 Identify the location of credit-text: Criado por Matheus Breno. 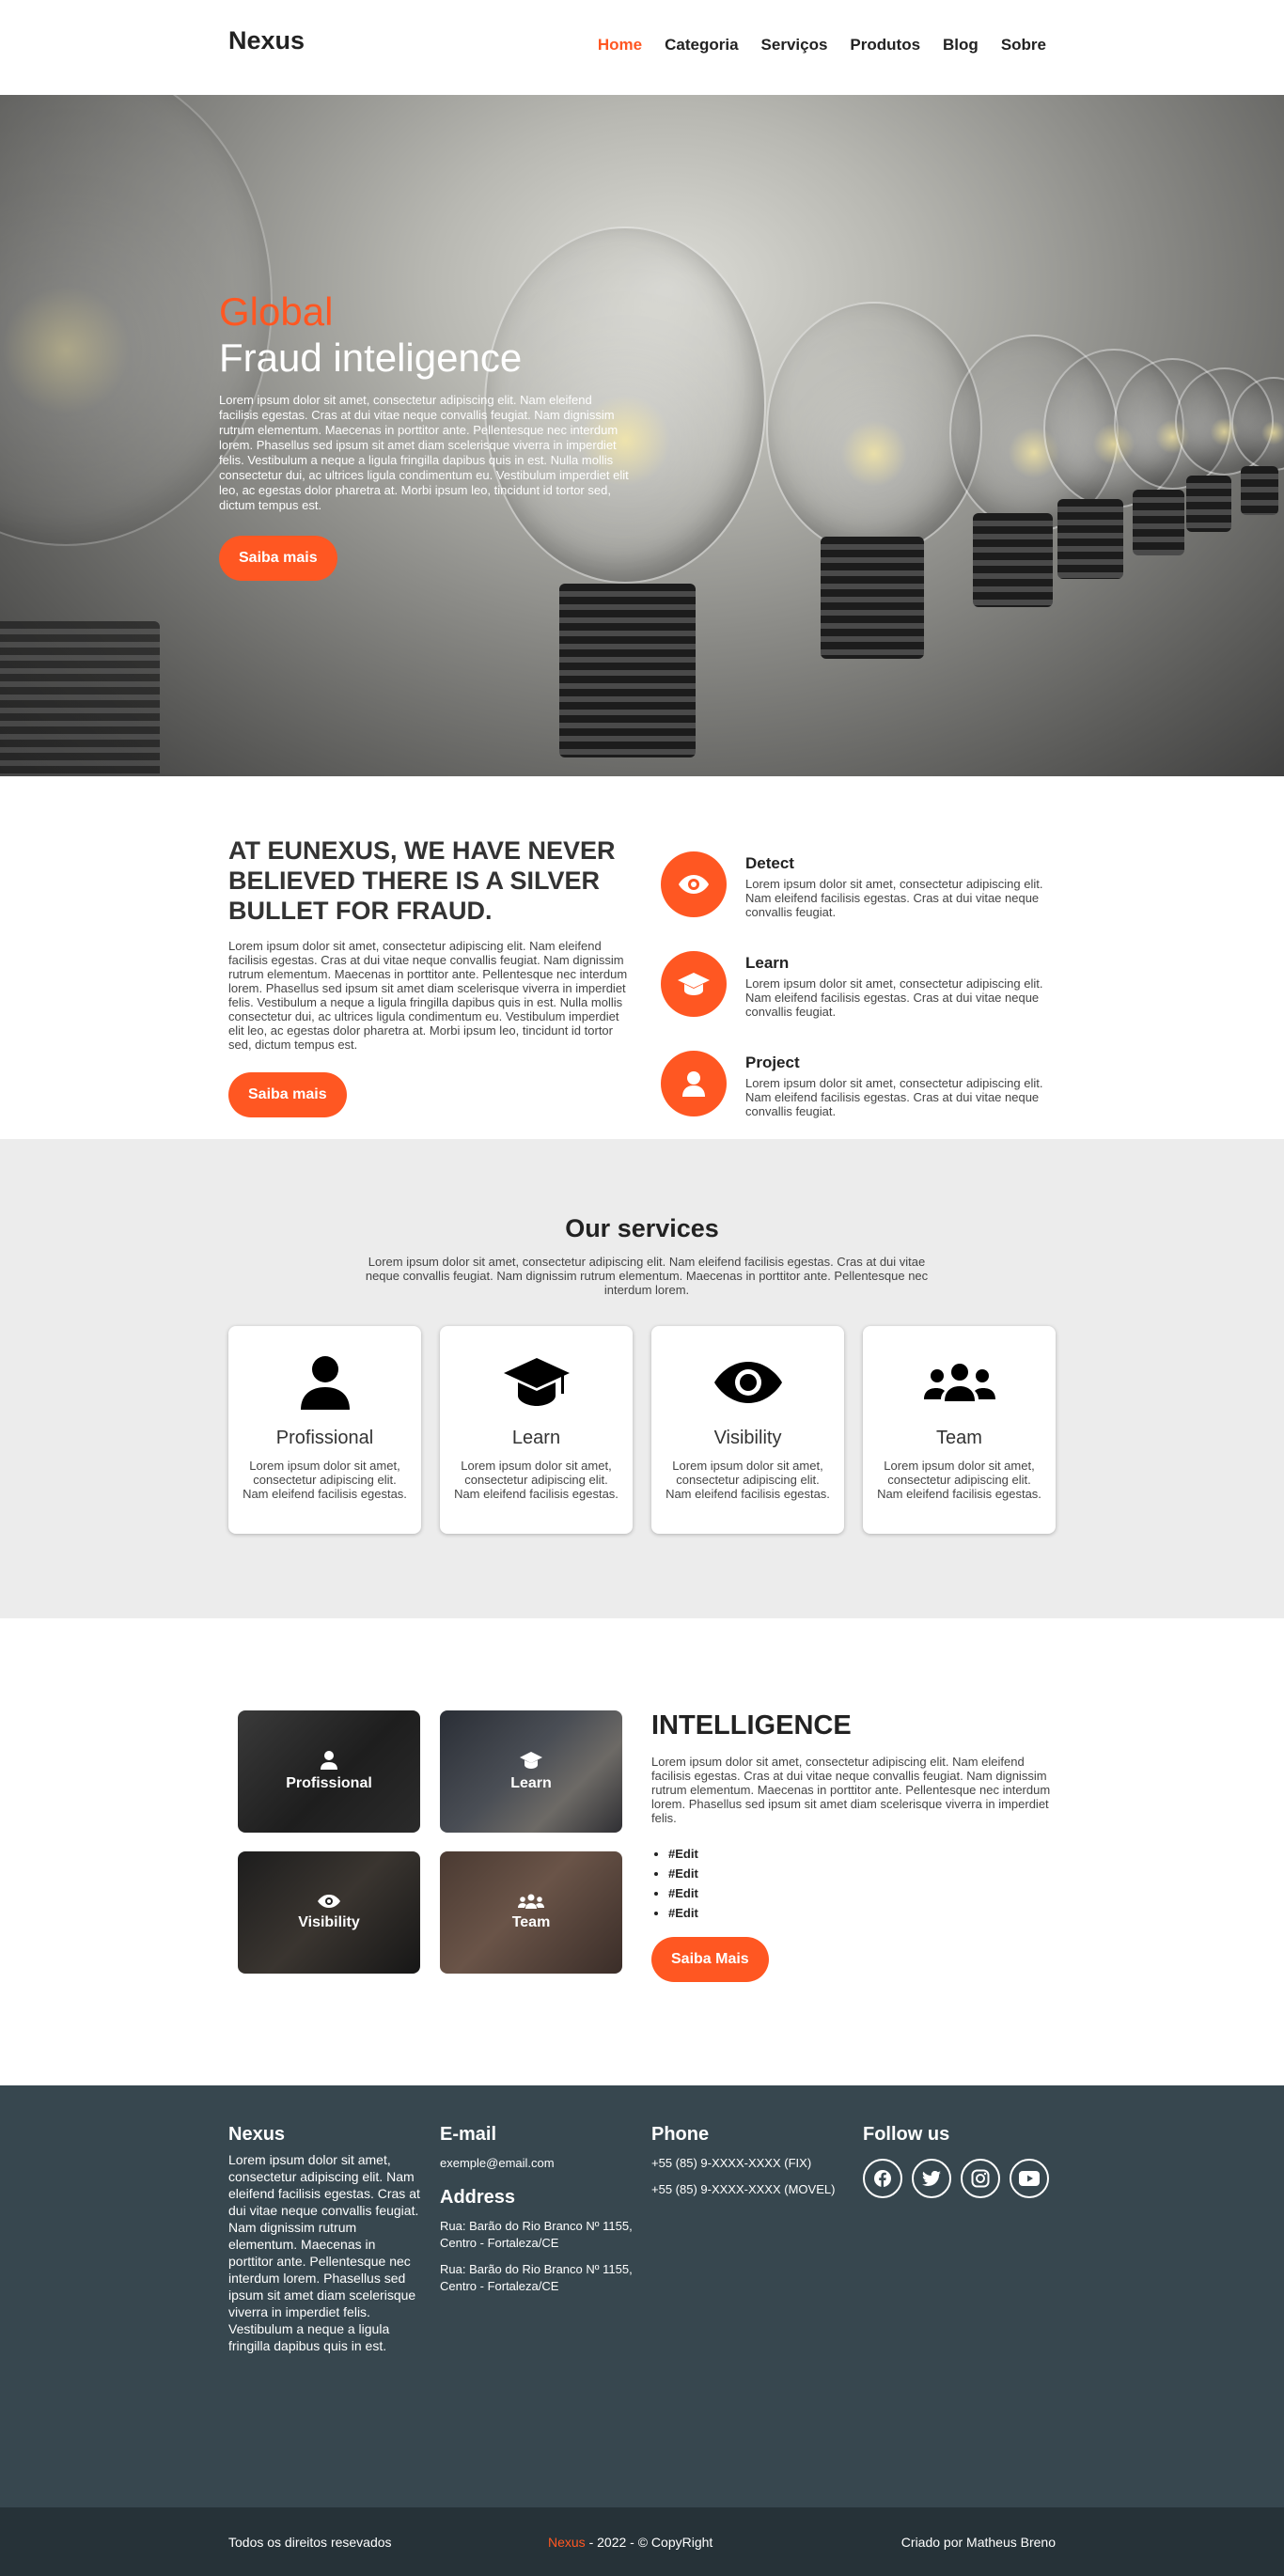
(978, 2543).